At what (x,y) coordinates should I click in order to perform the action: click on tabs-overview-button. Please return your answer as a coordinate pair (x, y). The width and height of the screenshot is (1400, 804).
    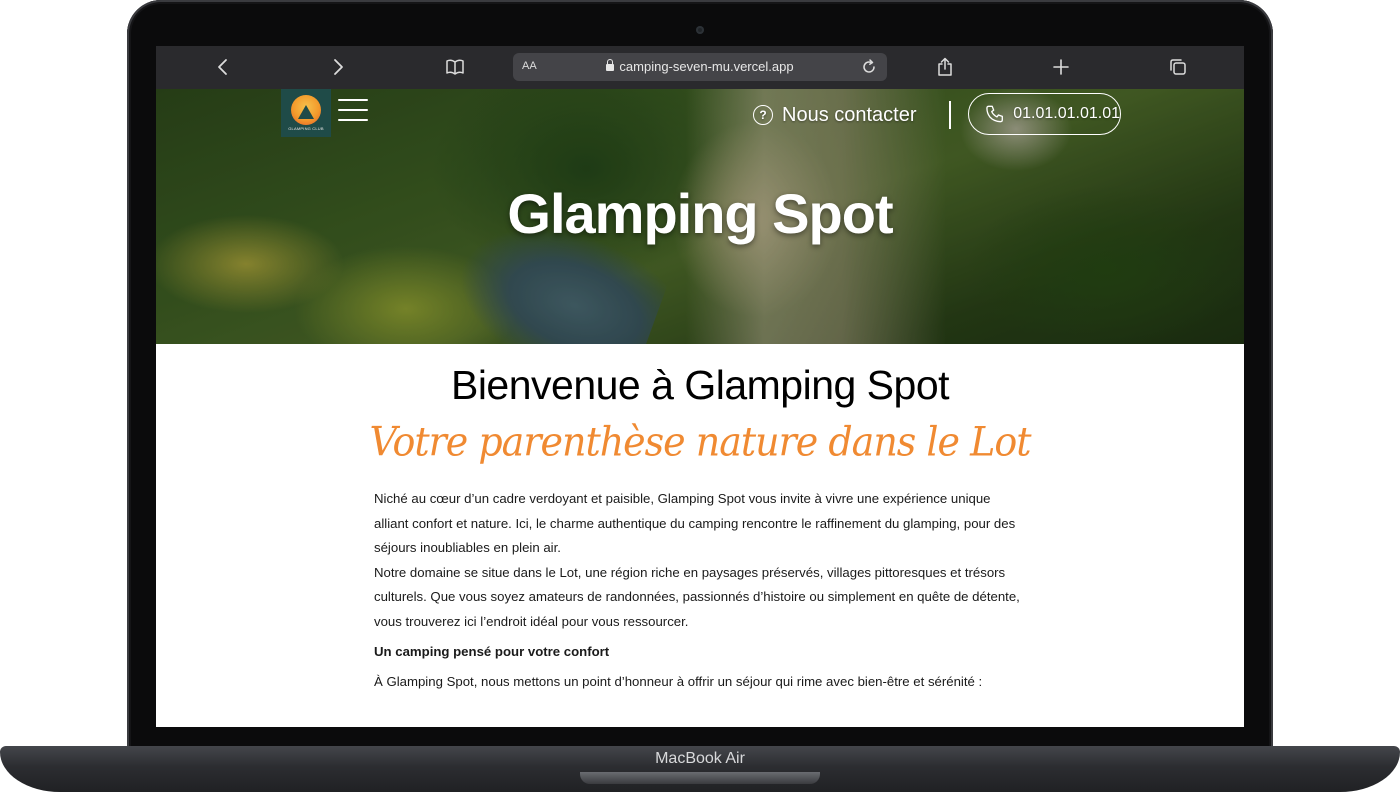
    Looking at the image, I should click on (1178, 67).